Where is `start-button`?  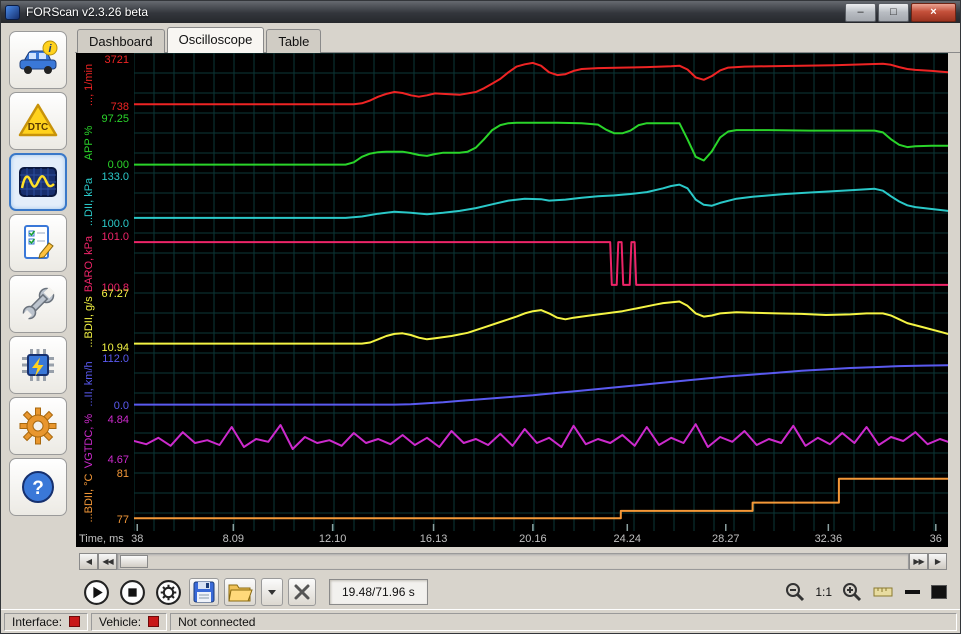 start-button is located at coordinates (96, 592).